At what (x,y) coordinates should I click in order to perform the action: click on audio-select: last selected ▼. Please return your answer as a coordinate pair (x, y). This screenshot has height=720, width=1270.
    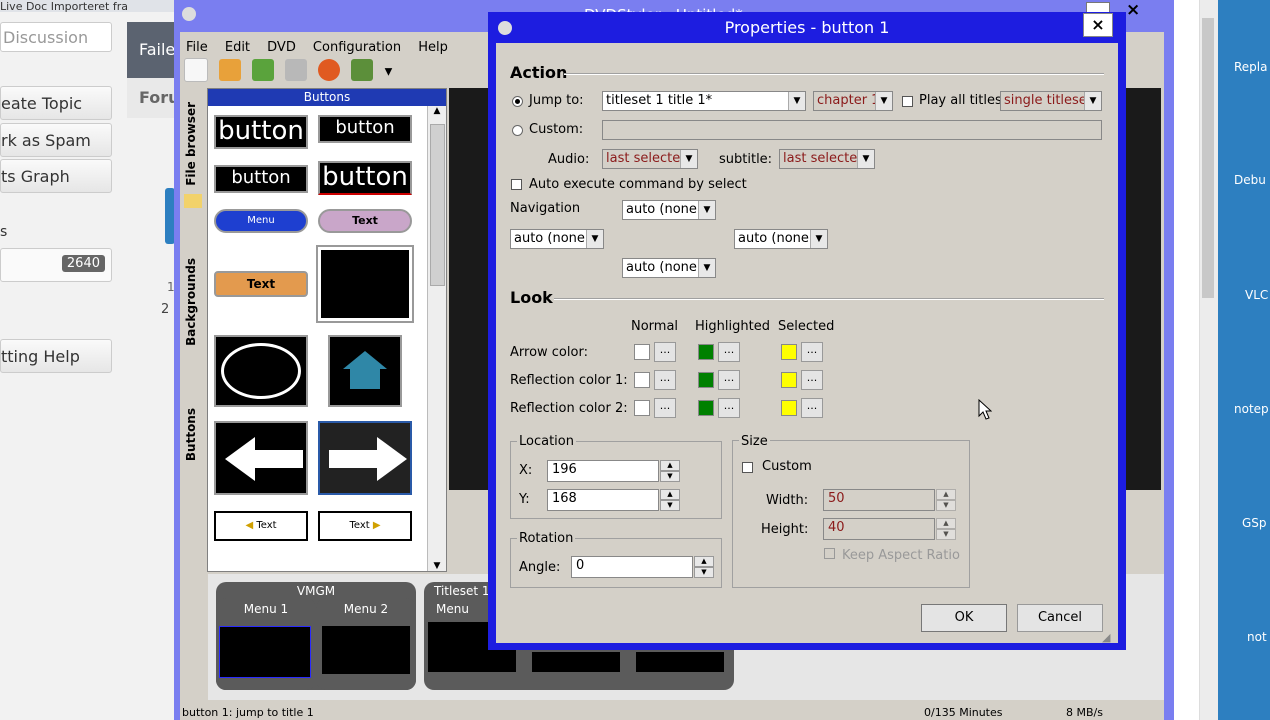
    Looking at the image, I should click on (650, 159).